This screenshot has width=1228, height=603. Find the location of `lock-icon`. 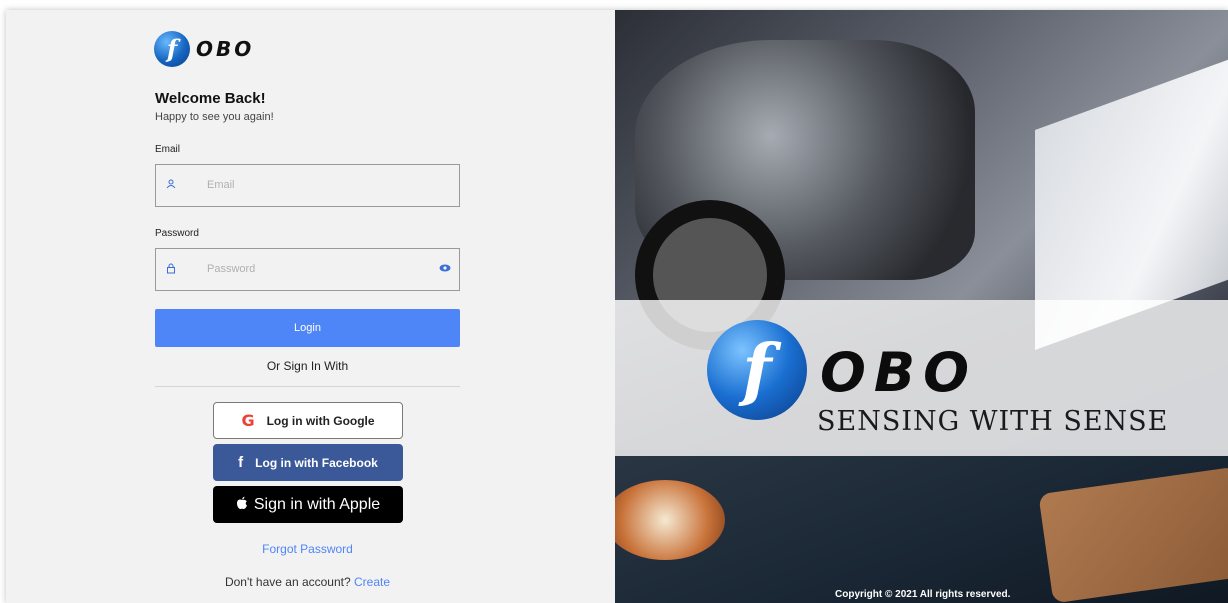

lock-icon is located at coordinates (171, 269).